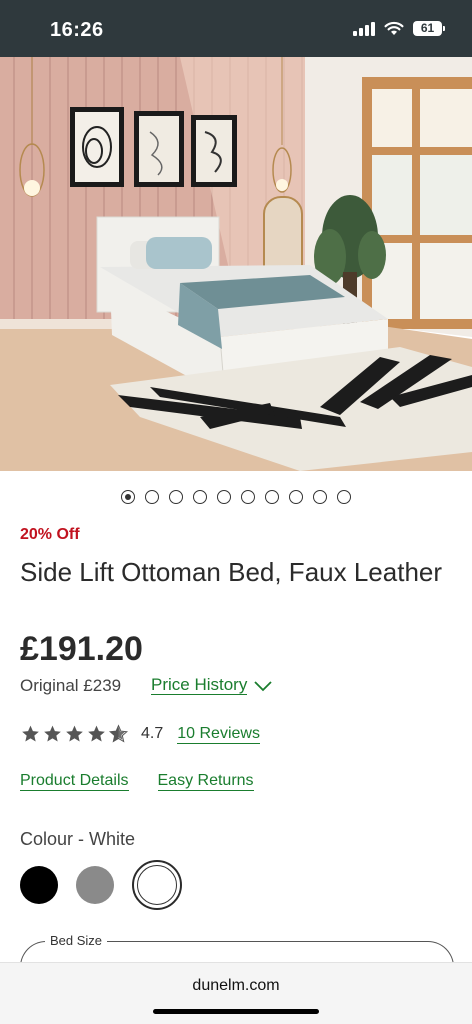  Describe the element at coordinates (236, 986) in the screenshot. I see `url-bar: dunelm.com` at that location.